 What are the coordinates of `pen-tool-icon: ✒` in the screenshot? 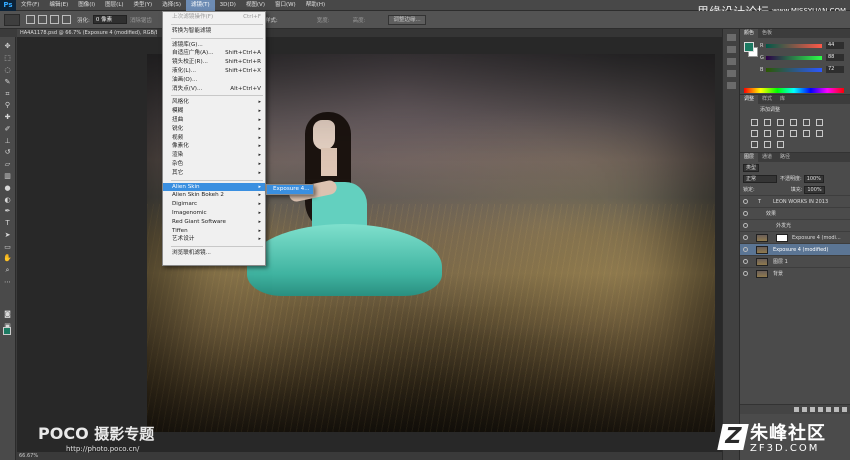 It's located at (7, 211).